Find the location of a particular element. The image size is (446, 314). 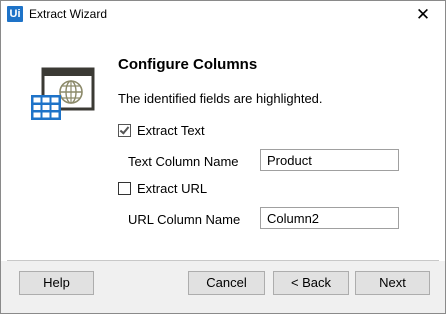

window-title: Extract Wizard is located at coordinates (68, 14).